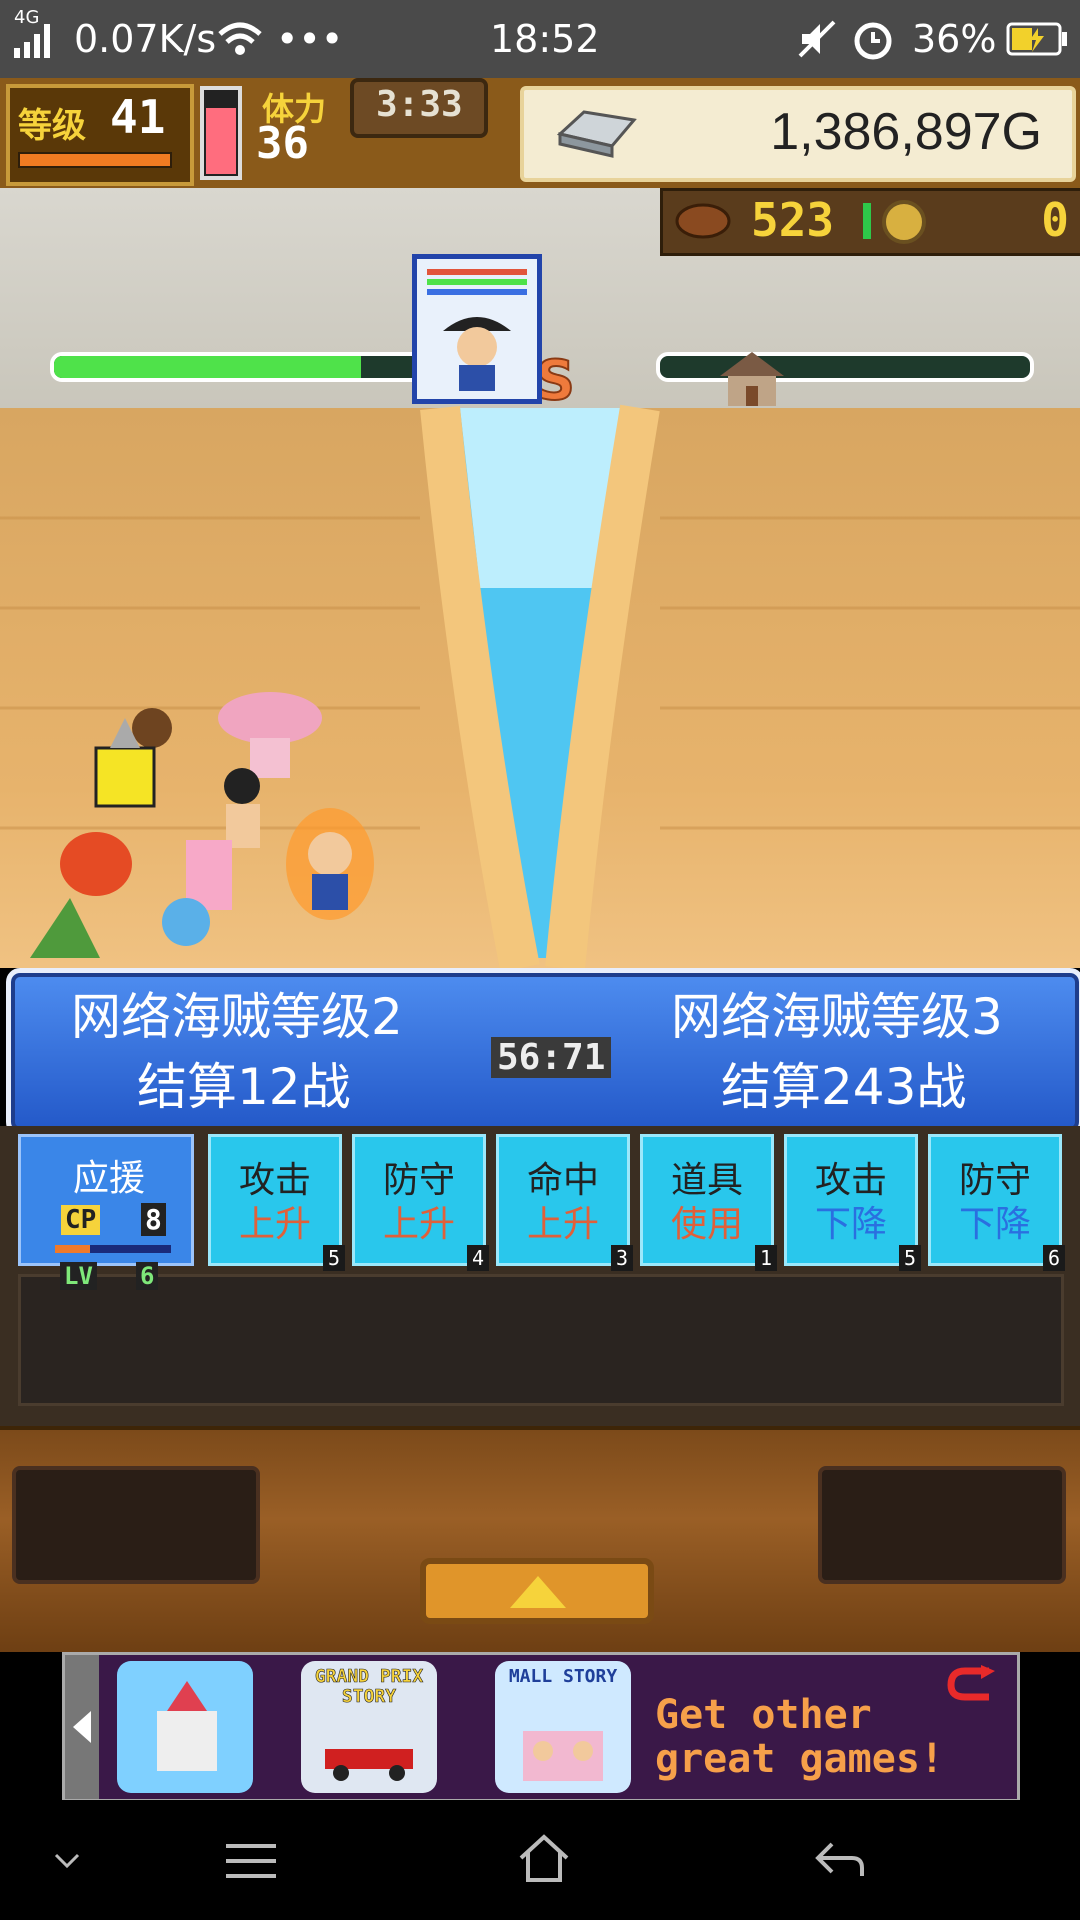 The image size is (1080, 1920). Describe the element at coordinates (541, 1340) in the screenshot. I see `action-log-area` at that location.